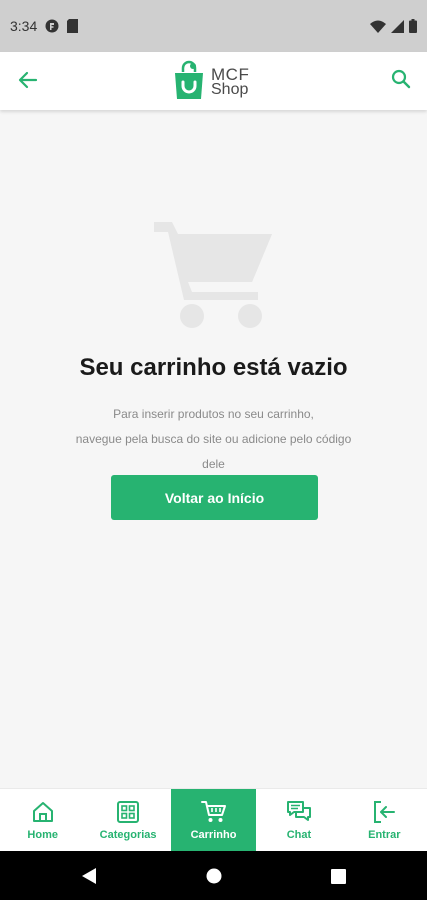 The width and height of the screenshot is (427, 900). I want to click on chat-icon, so click(299, 812).